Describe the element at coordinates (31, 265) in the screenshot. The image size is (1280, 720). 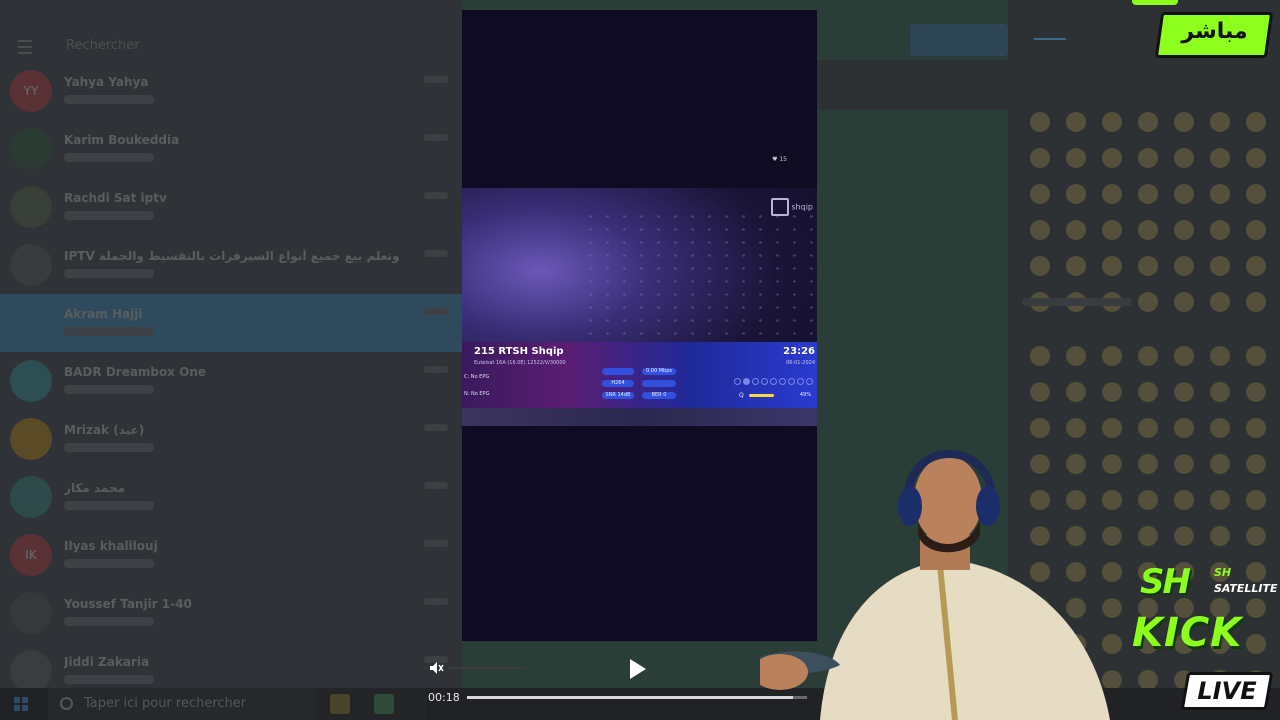
I see `avatar` at that location.